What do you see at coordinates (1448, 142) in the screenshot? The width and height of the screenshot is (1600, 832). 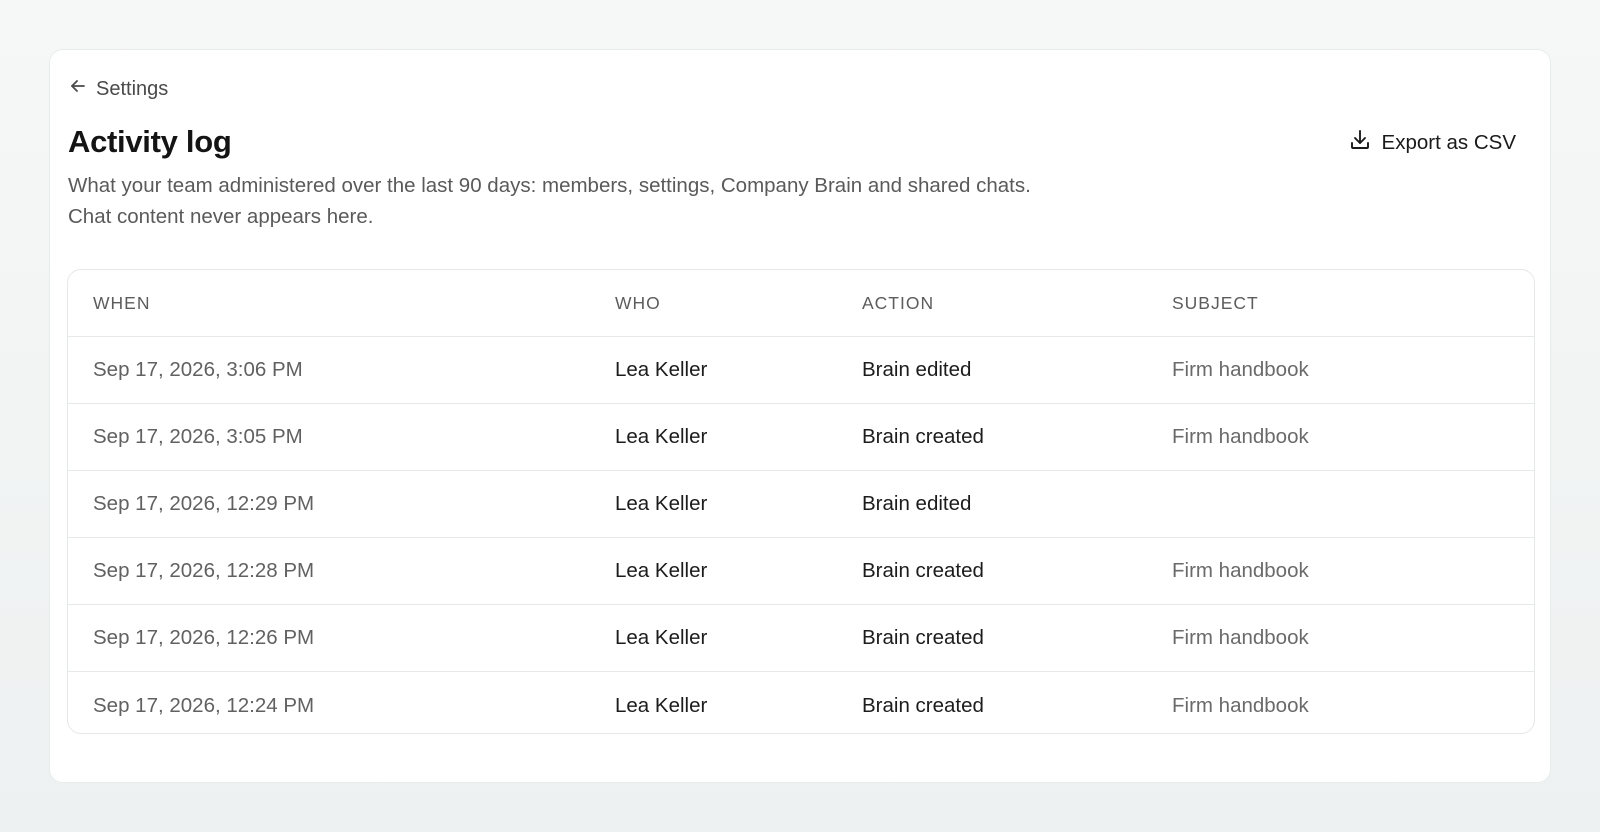 I see `export-label: Export as CSV` at bounding box center [1448, 142].